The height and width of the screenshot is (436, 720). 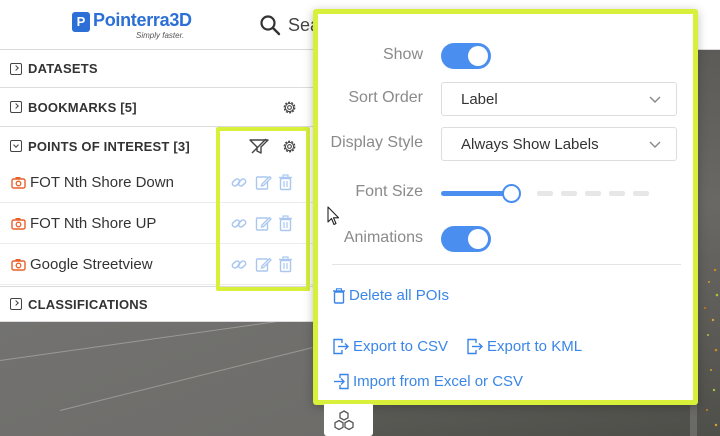 What do you see at coordinates (81, 22) in the screenshot?
I see `logo-mark-icon: P` at bounding box center [81, 22].